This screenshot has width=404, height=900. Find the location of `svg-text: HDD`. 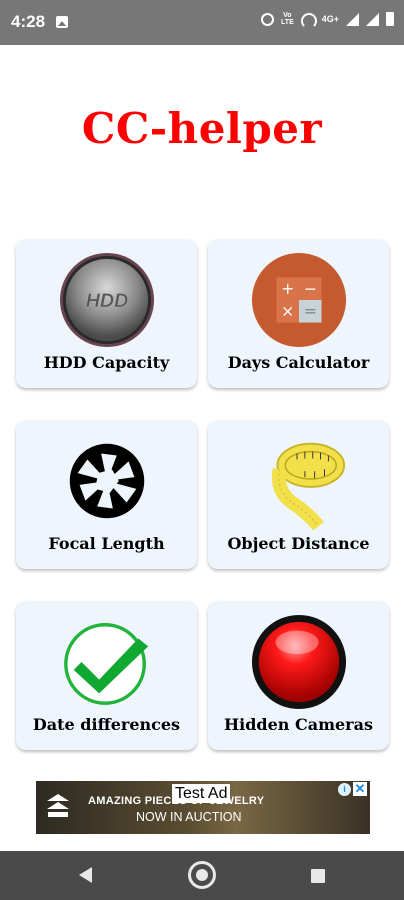

svg-text: HDD is located at coordinates (106, 301).